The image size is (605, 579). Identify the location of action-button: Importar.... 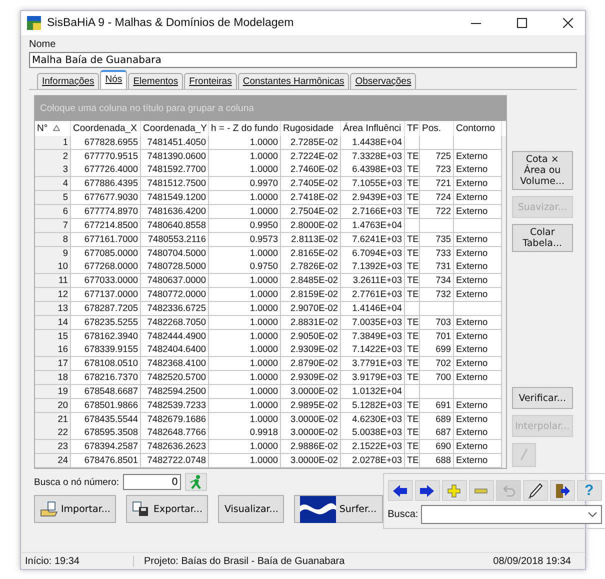
(75, 509).